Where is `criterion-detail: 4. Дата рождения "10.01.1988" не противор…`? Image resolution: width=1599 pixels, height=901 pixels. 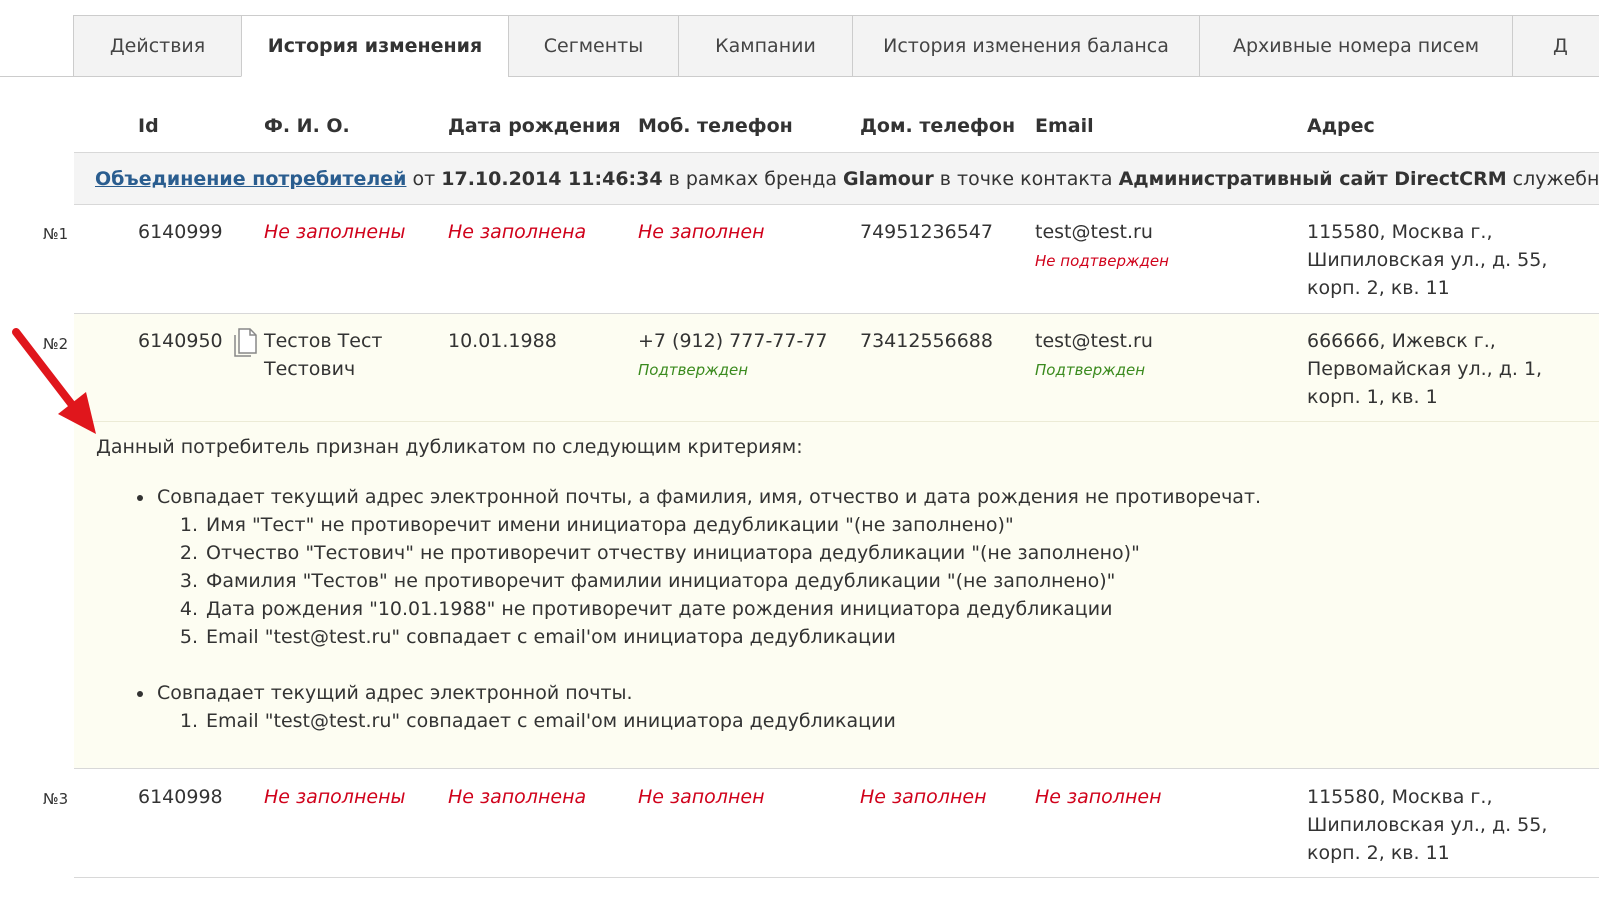 criterion-detail: 4. Дата рождения "10.01.1988" не противор… is located at coordinates (646, 609).